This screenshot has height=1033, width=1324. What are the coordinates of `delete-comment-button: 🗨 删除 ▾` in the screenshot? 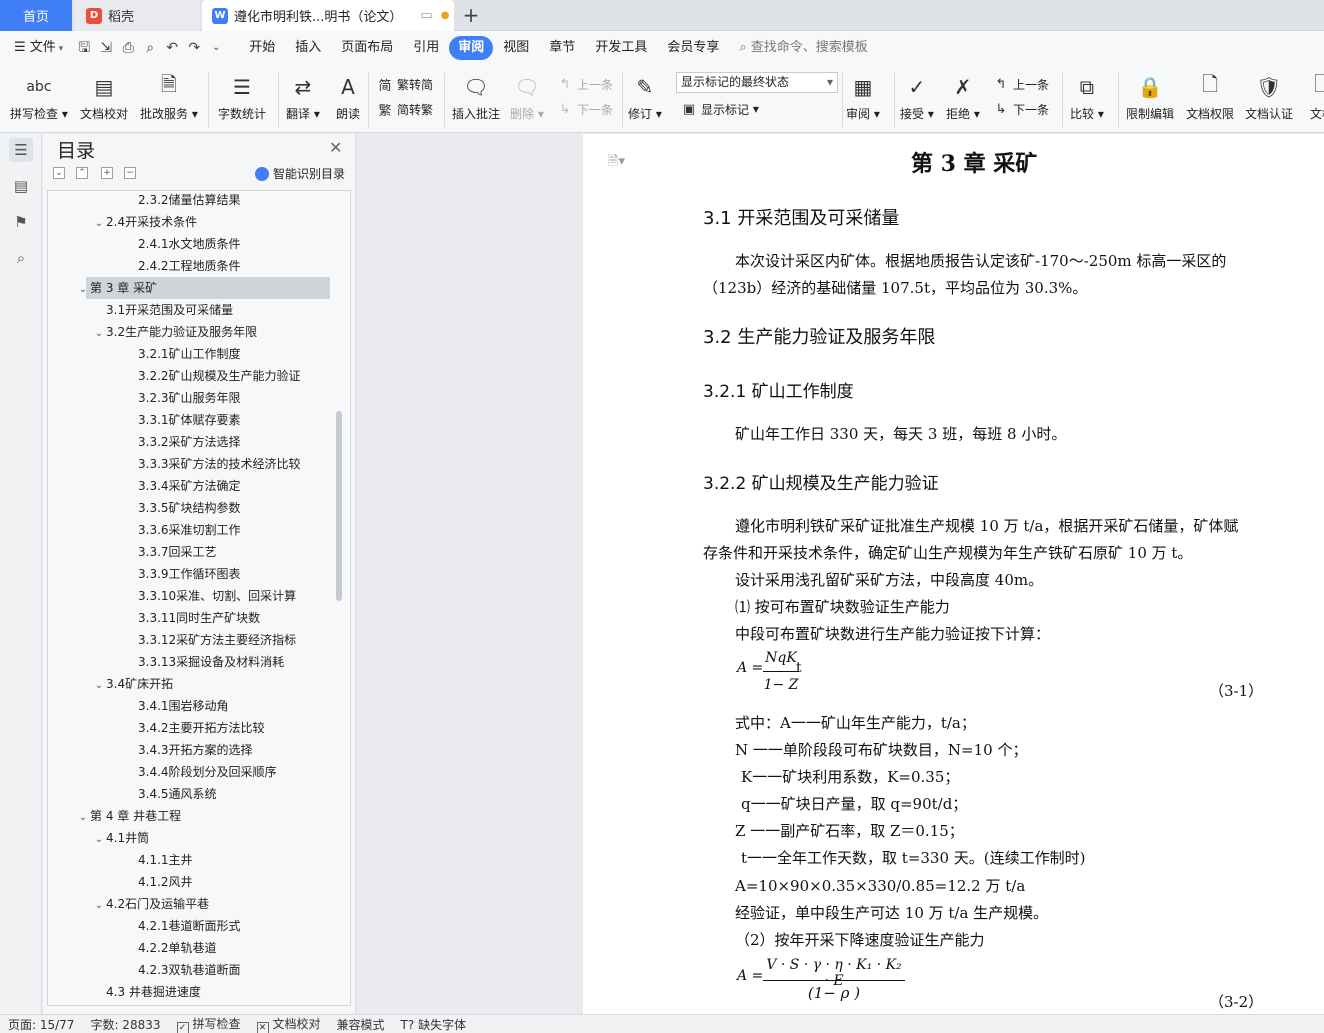 It's located at (527, 96).